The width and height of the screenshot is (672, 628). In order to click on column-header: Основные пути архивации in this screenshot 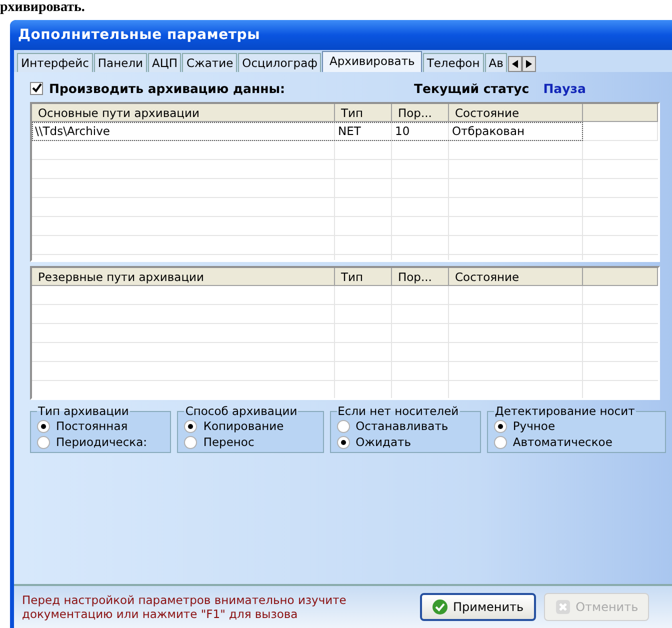, I will do `click(183, 113)`.